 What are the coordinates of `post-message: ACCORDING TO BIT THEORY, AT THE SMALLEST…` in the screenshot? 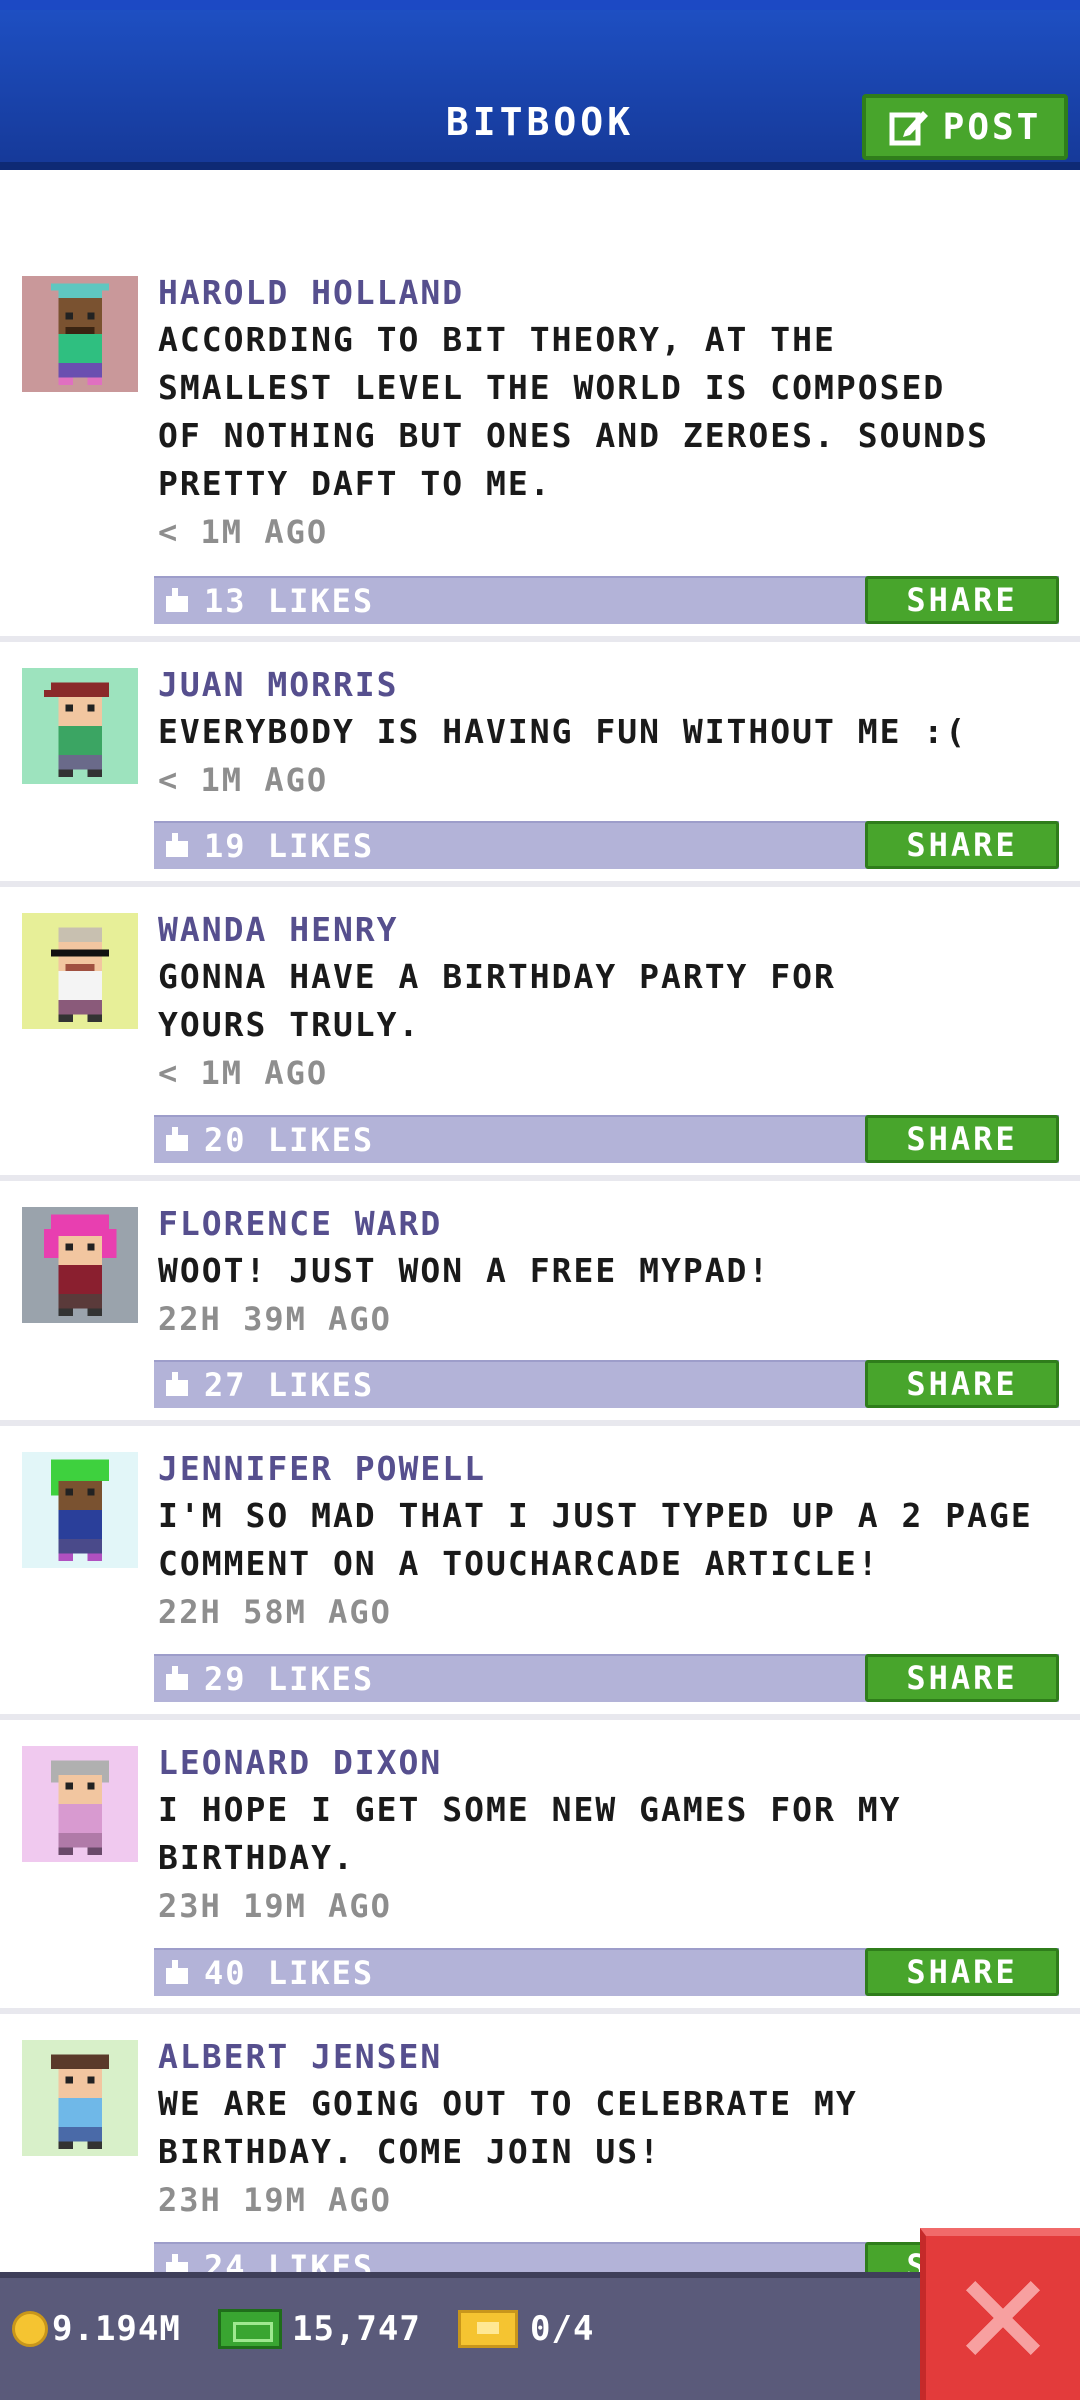 It's located at (573, 411).